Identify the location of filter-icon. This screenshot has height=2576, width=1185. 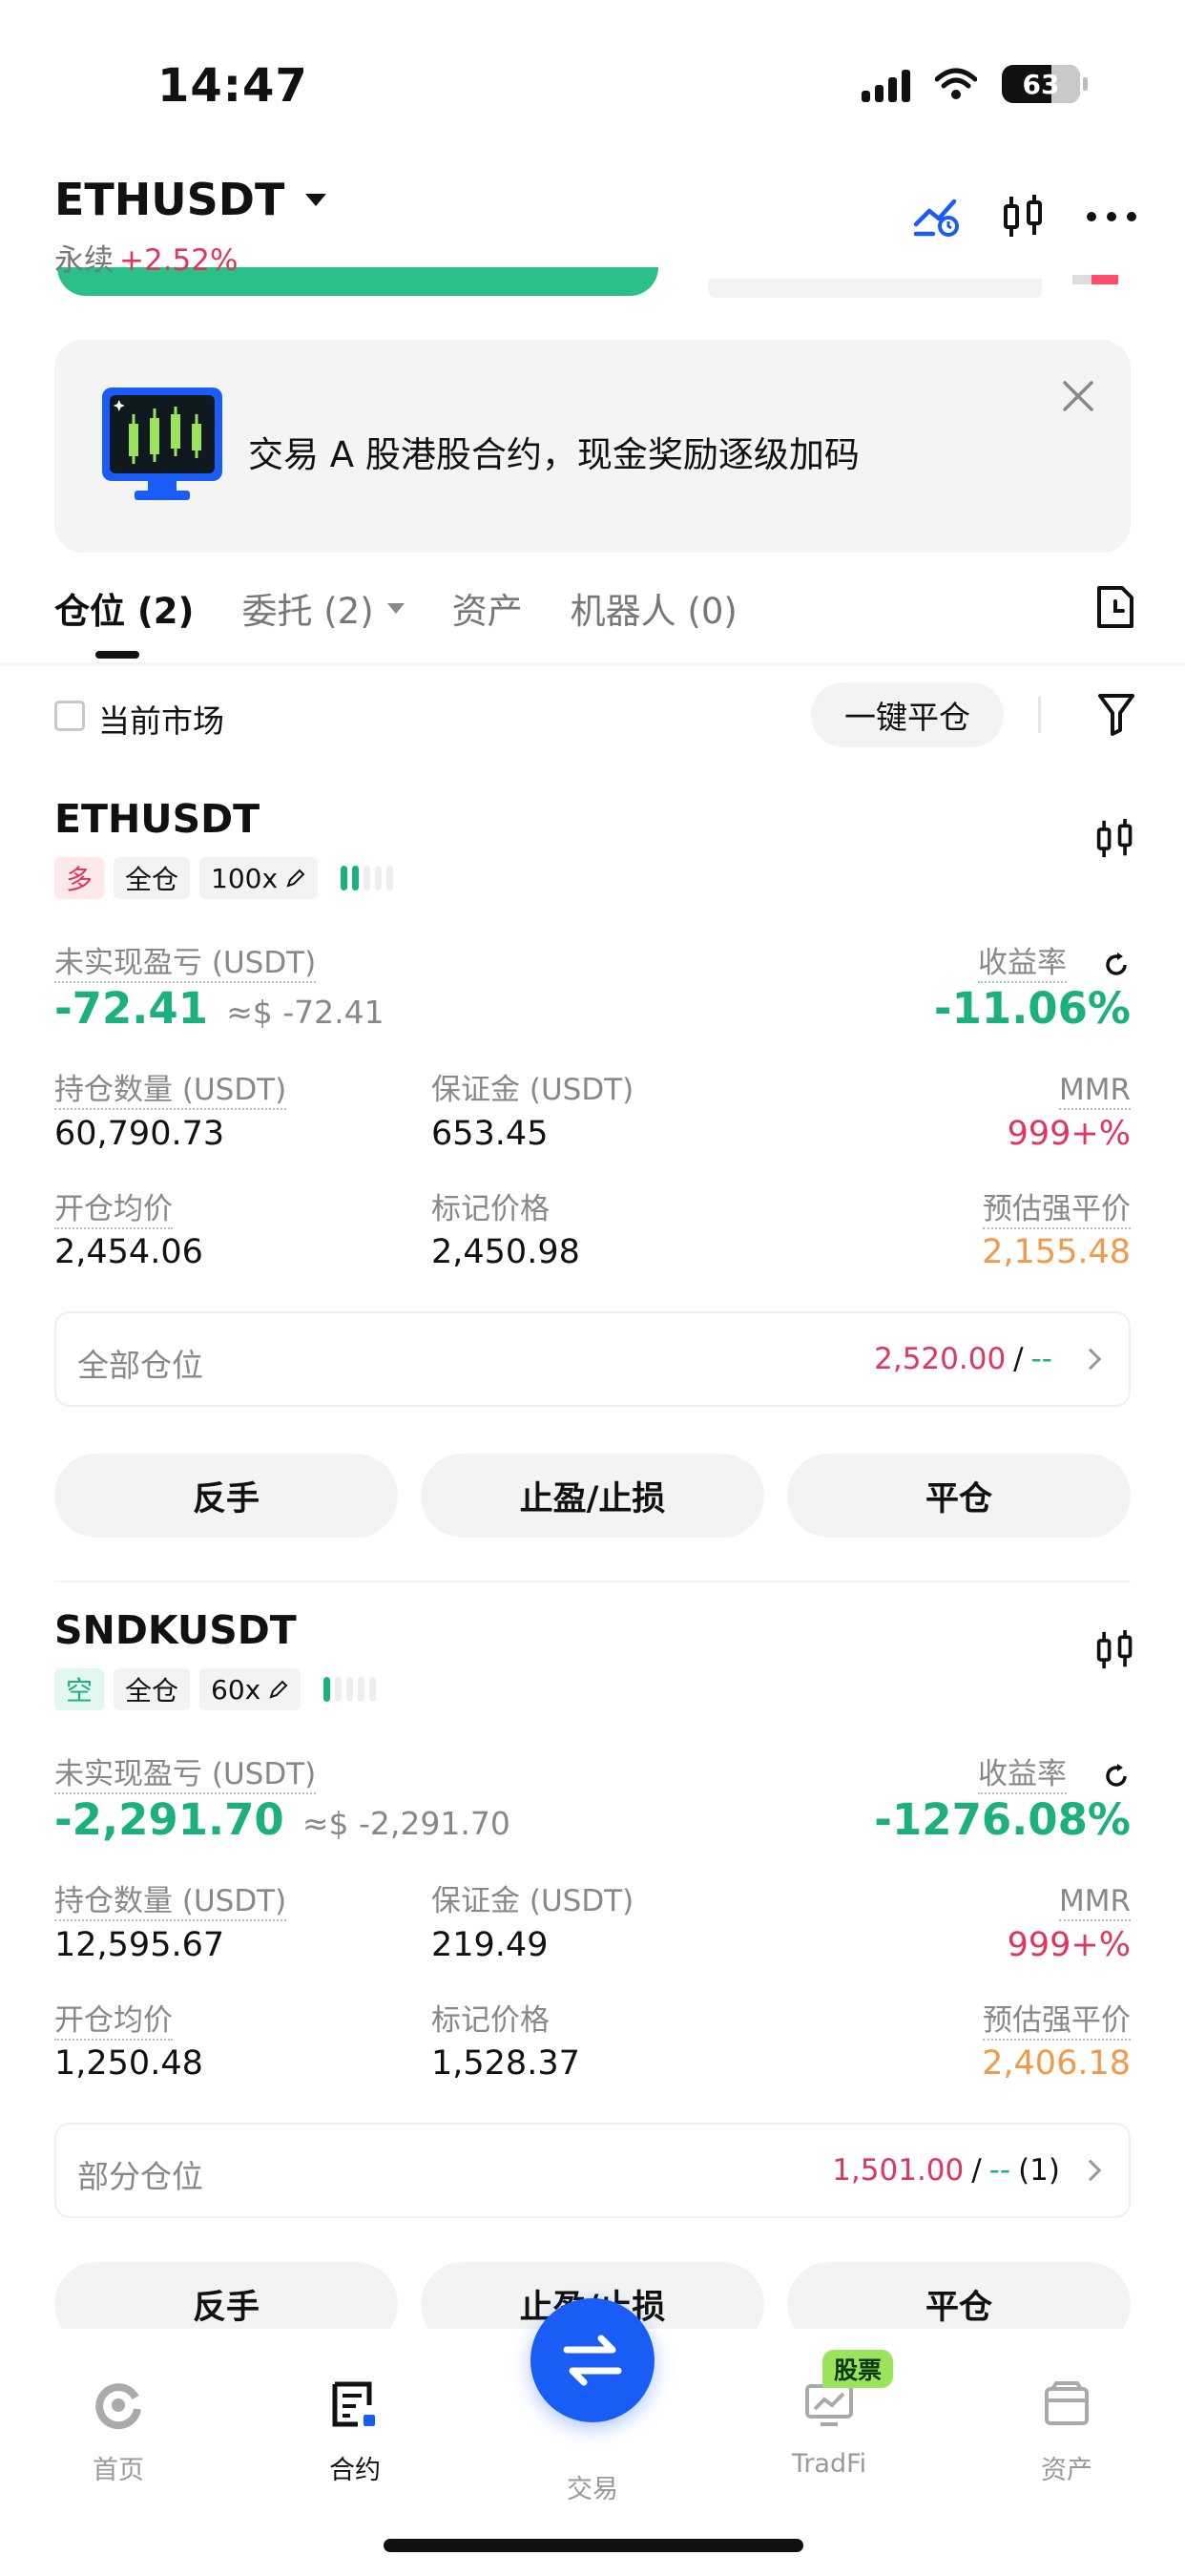
(1116, 714).